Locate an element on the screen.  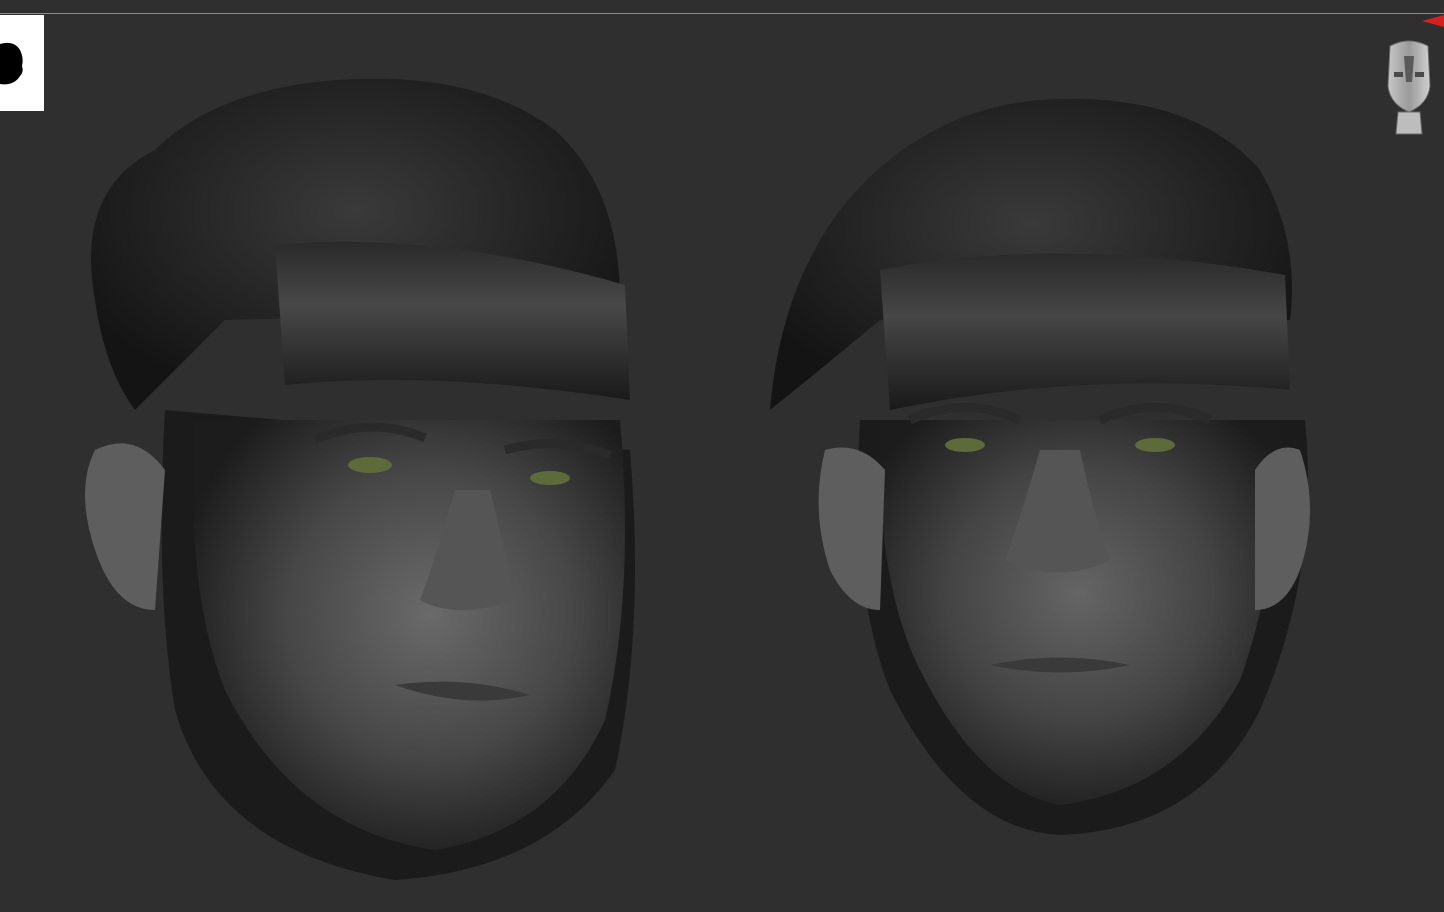
viewport-top-border is located at coordinates (722, 13).